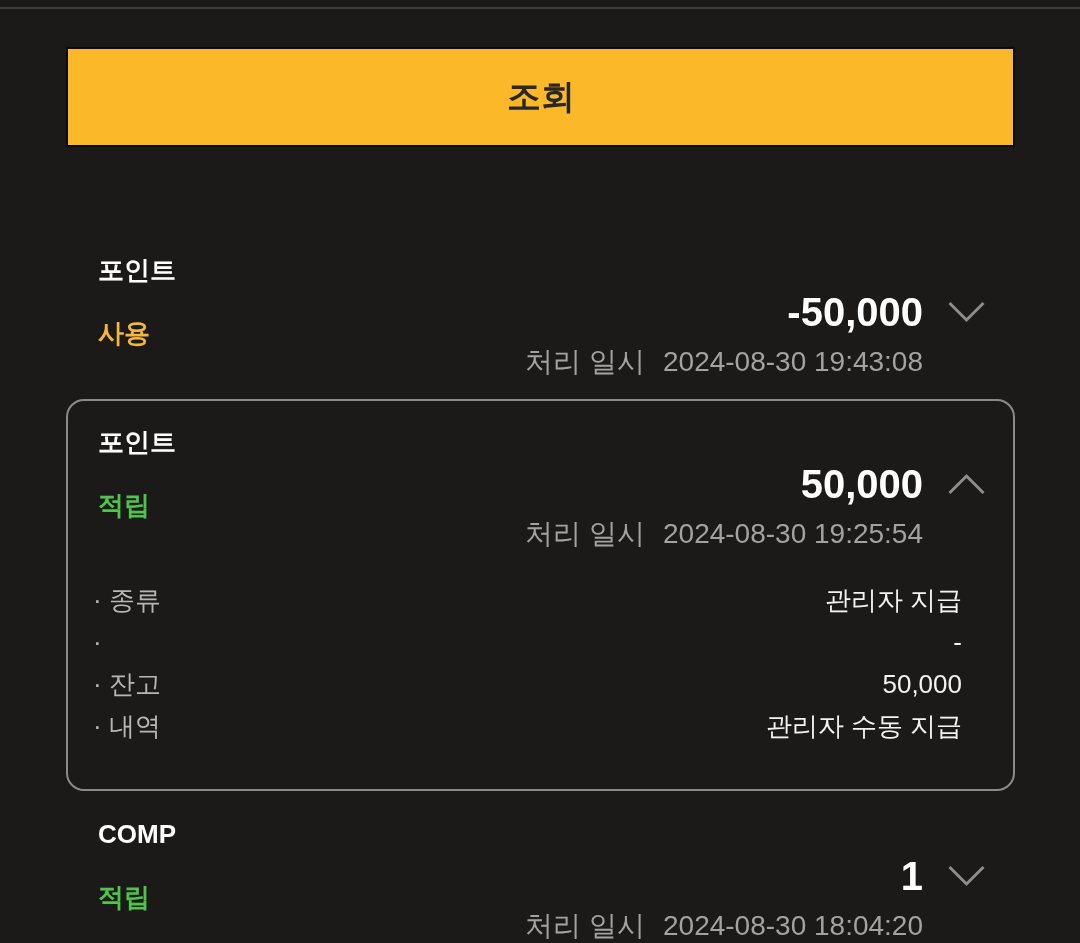 The height and width of the screenshot is (943, 1080). What do you see at coordinates (127, 600) in the screenshot?
I see `detail-label: · 종류` at bounding box center [127, 600].